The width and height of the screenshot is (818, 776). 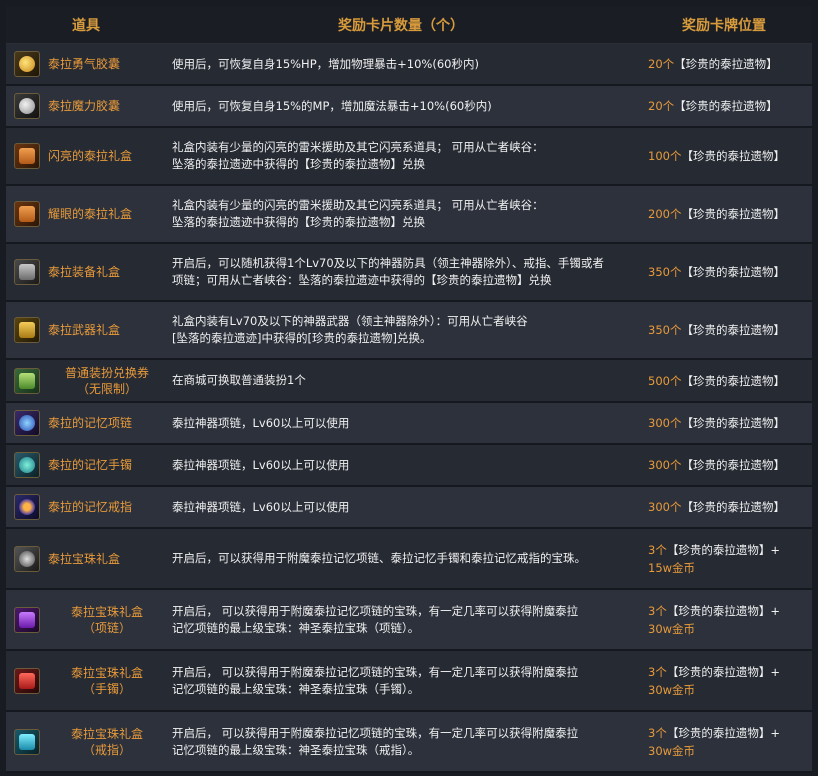 I want to click on item-name: 泰拉魔力胶囊, so click(x=107, y=106).